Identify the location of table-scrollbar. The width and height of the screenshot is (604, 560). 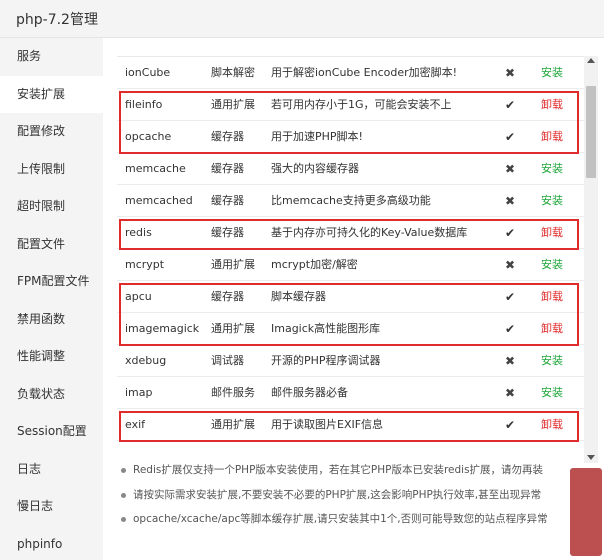
(591, 259).